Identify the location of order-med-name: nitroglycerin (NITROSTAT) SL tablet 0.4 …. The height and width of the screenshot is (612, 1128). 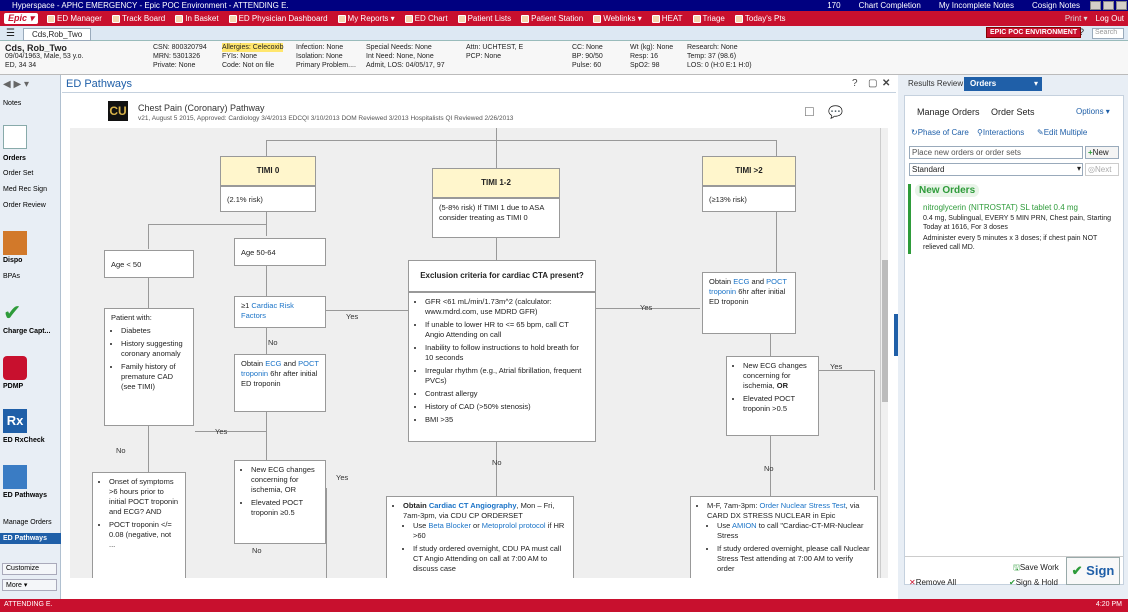
(1000, 207).